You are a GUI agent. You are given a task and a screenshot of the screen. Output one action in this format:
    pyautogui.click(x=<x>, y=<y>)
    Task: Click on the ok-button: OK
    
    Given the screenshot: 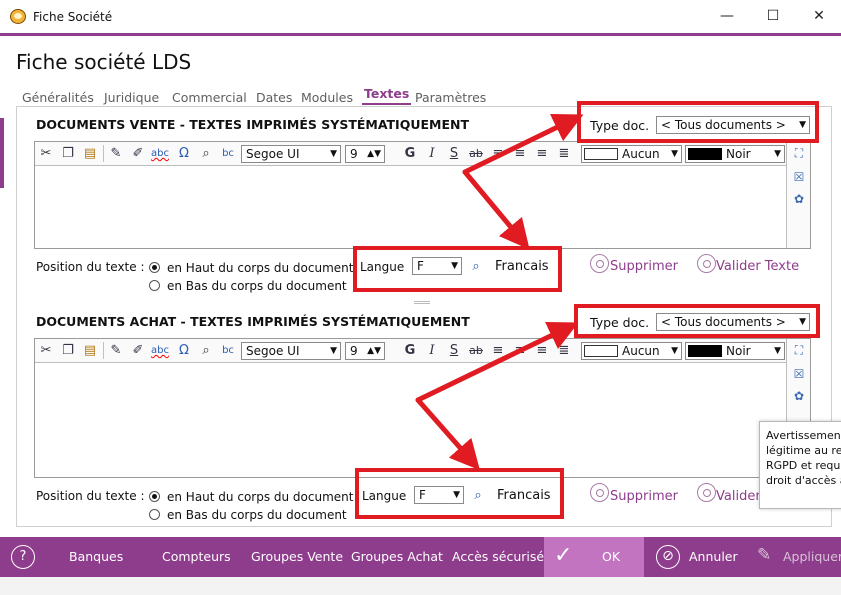 What is the action you would take?
    pyautogui.click(x=611, y=556)
    